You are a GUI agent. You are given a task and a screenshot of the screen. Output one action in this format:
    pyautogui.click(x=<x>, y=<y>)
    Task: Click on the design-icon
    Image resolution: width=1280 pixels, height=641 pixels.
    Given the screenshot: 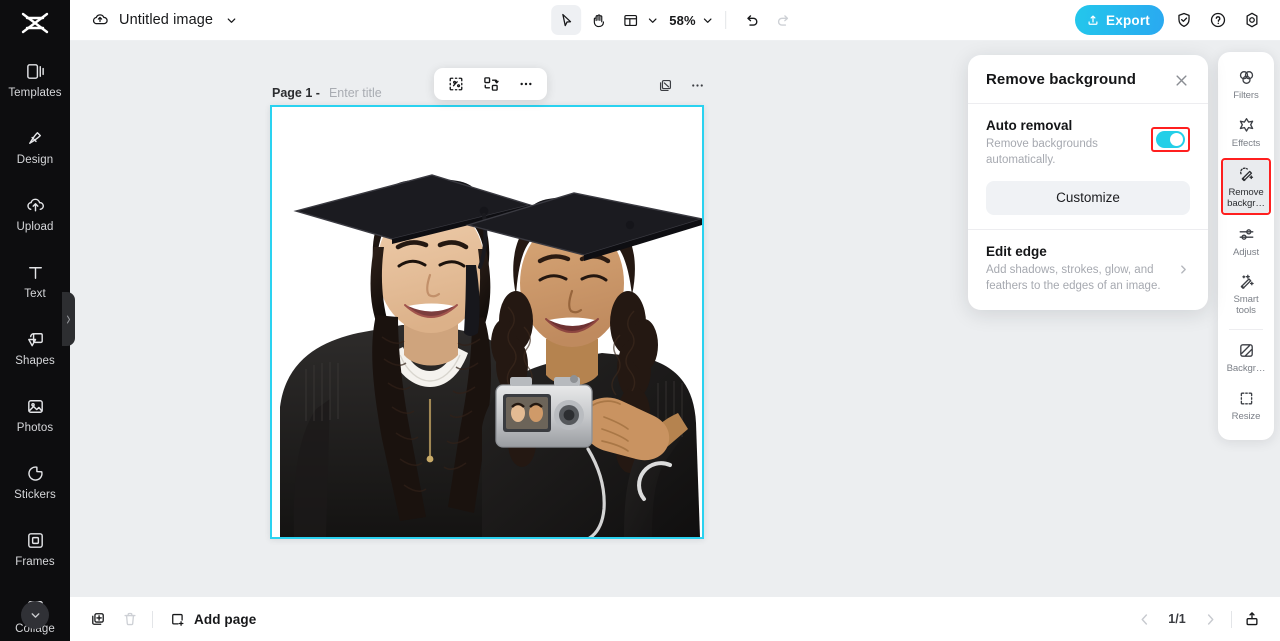 What is the action you would take?
    pyautogui.click(x=35, y=138)
    